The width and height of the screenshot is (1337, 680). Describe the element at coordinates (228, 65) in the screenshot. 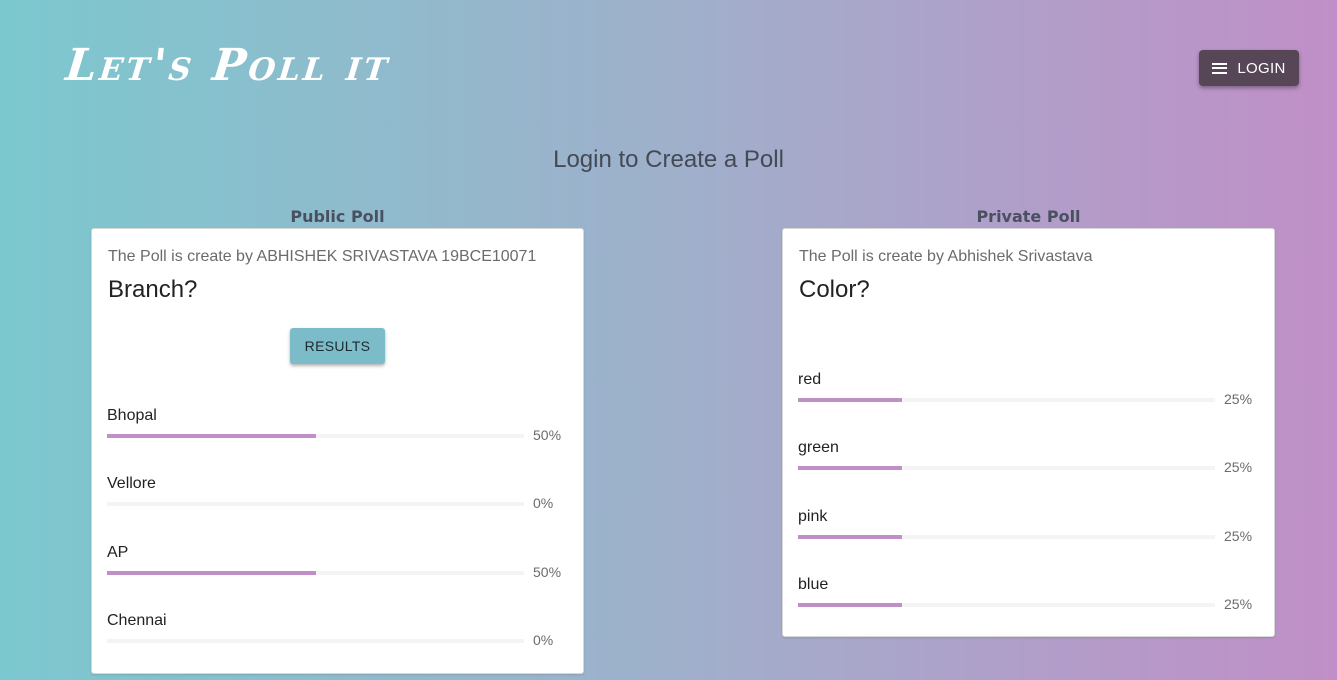

I see `app-logo: Let's Poll it` at that location.